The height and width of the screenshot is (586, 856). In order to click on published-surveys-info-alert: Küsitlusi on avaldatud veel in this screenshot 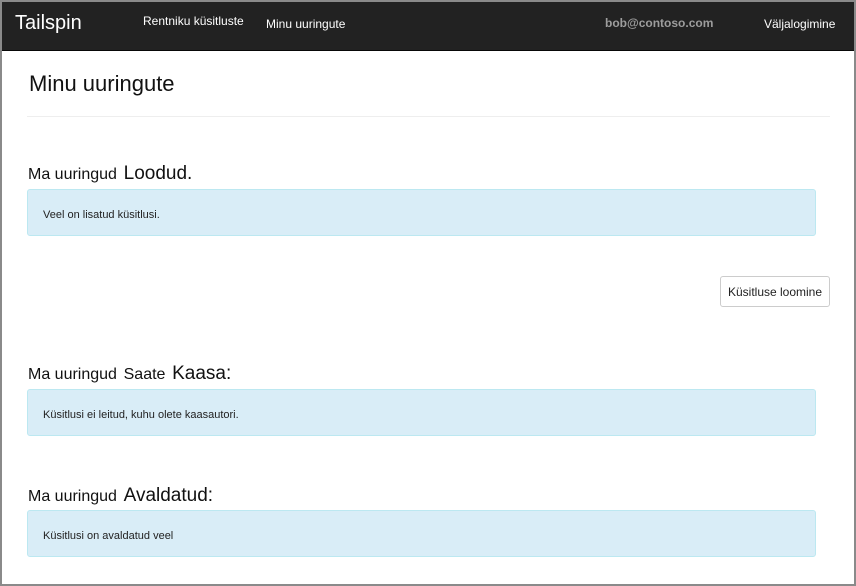, I will do `click(421, 533)`.